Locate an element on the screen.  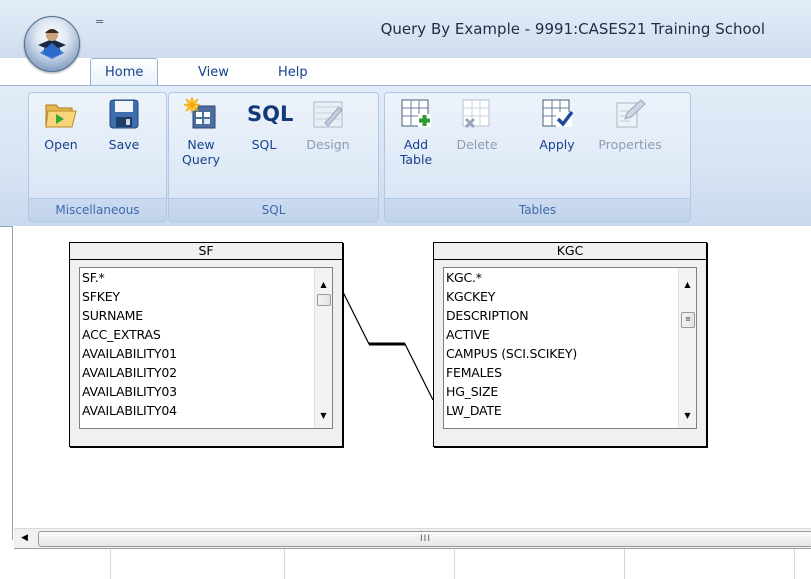
field-item: SF.* is located at coordinates (206, 277).